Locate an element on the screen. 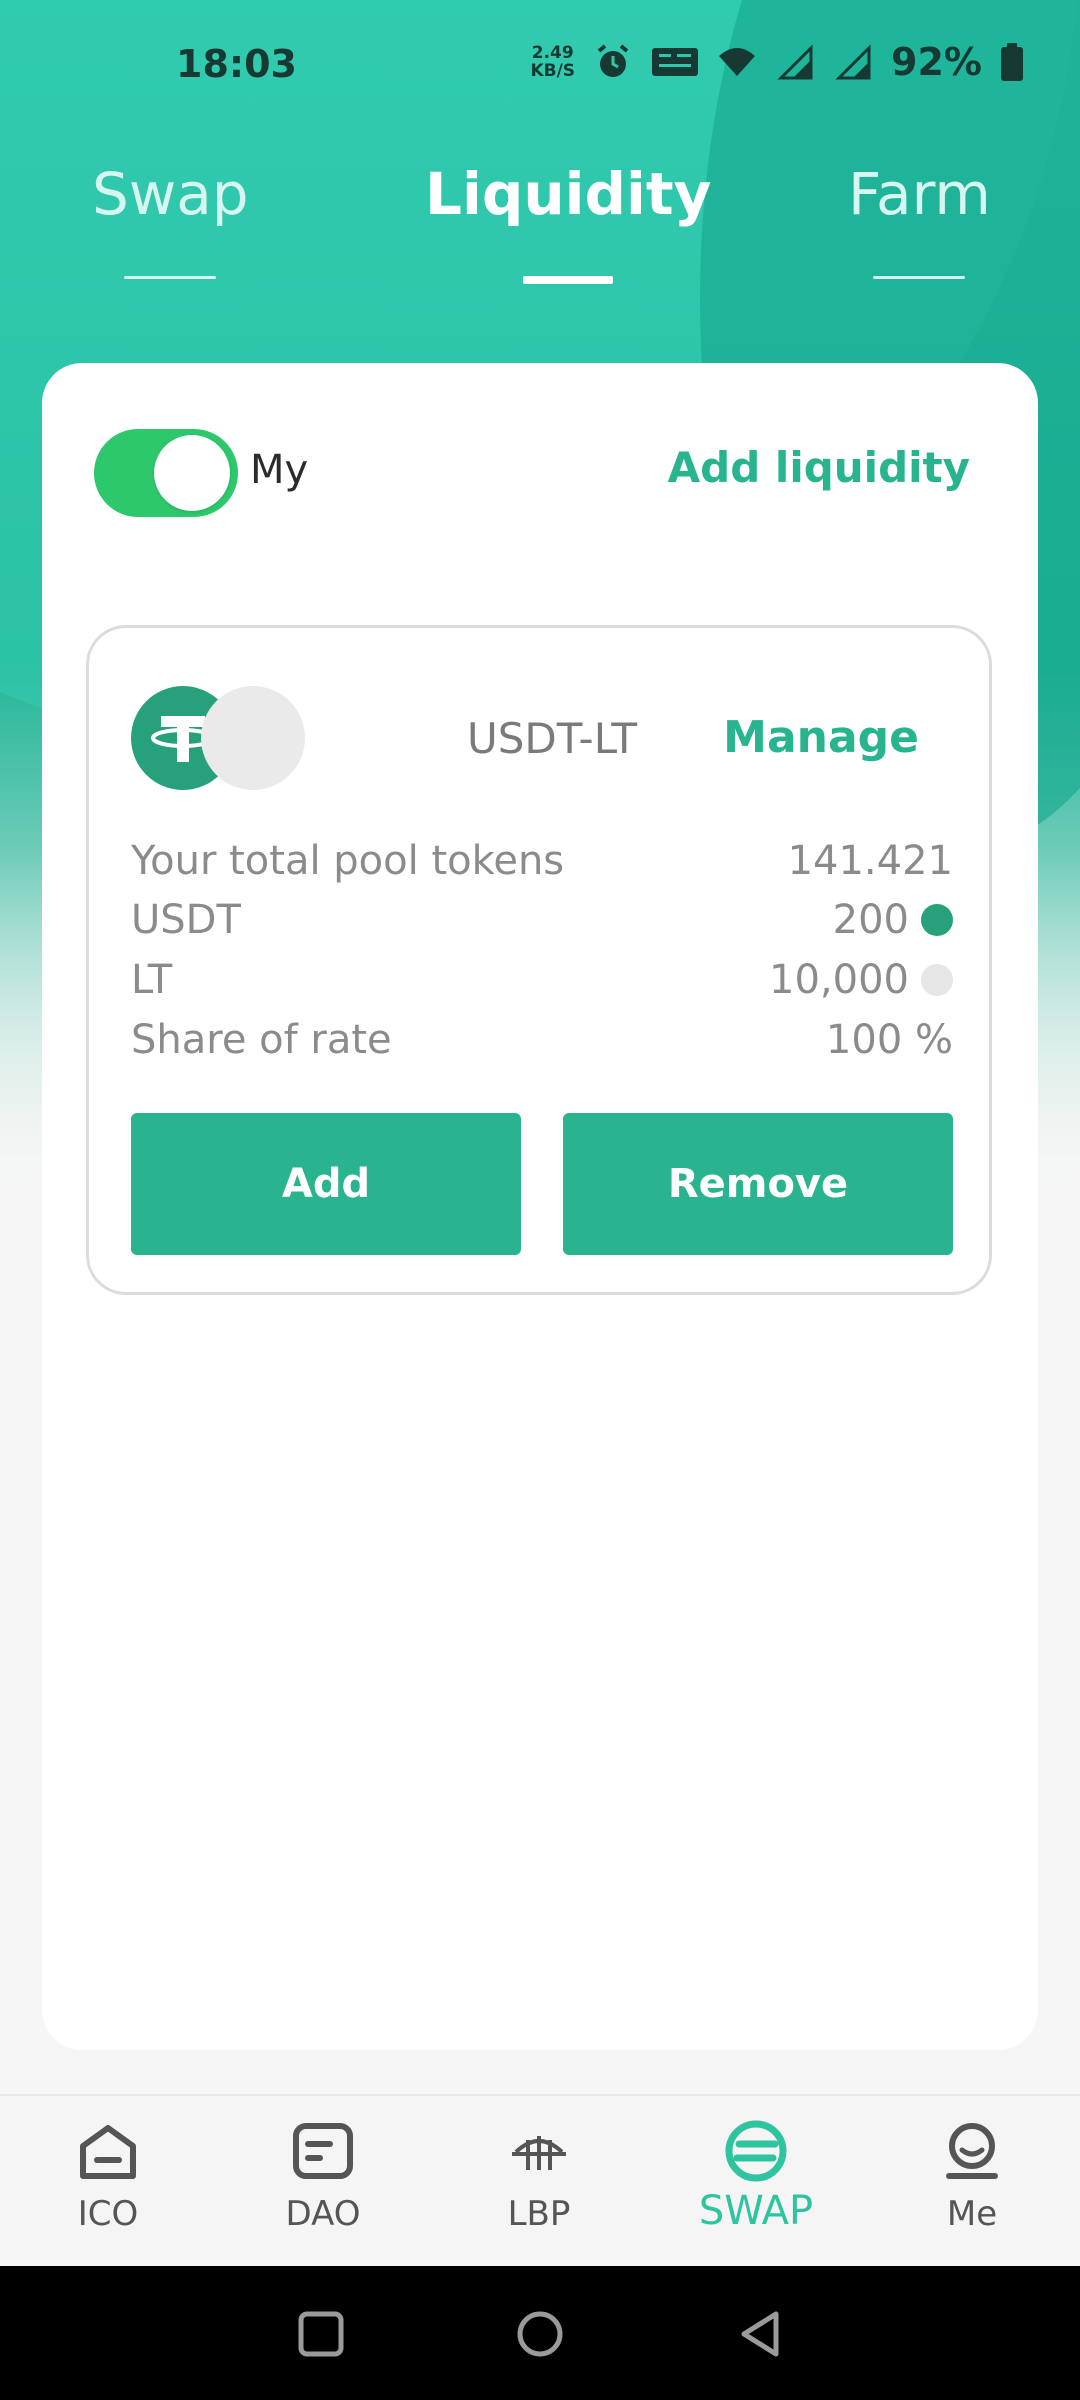  remove-button: Remove is located at coordinates (758, 1184).